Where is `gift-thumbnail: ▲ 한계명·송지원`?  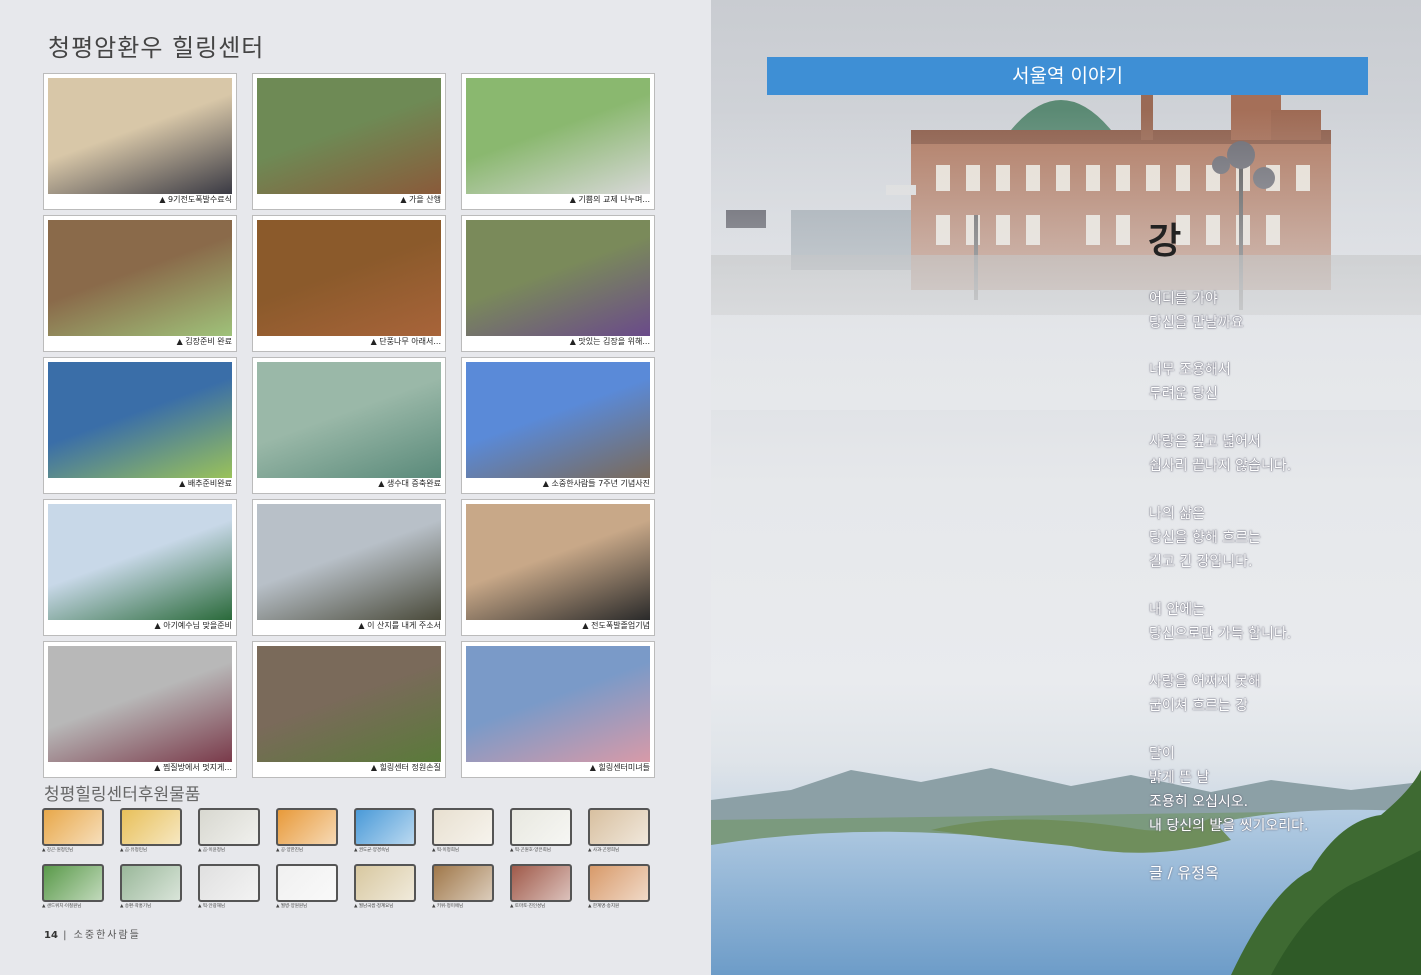 gift-thumbnail: ▲ 한계명·송지원 is located at coordinates (620, 887).